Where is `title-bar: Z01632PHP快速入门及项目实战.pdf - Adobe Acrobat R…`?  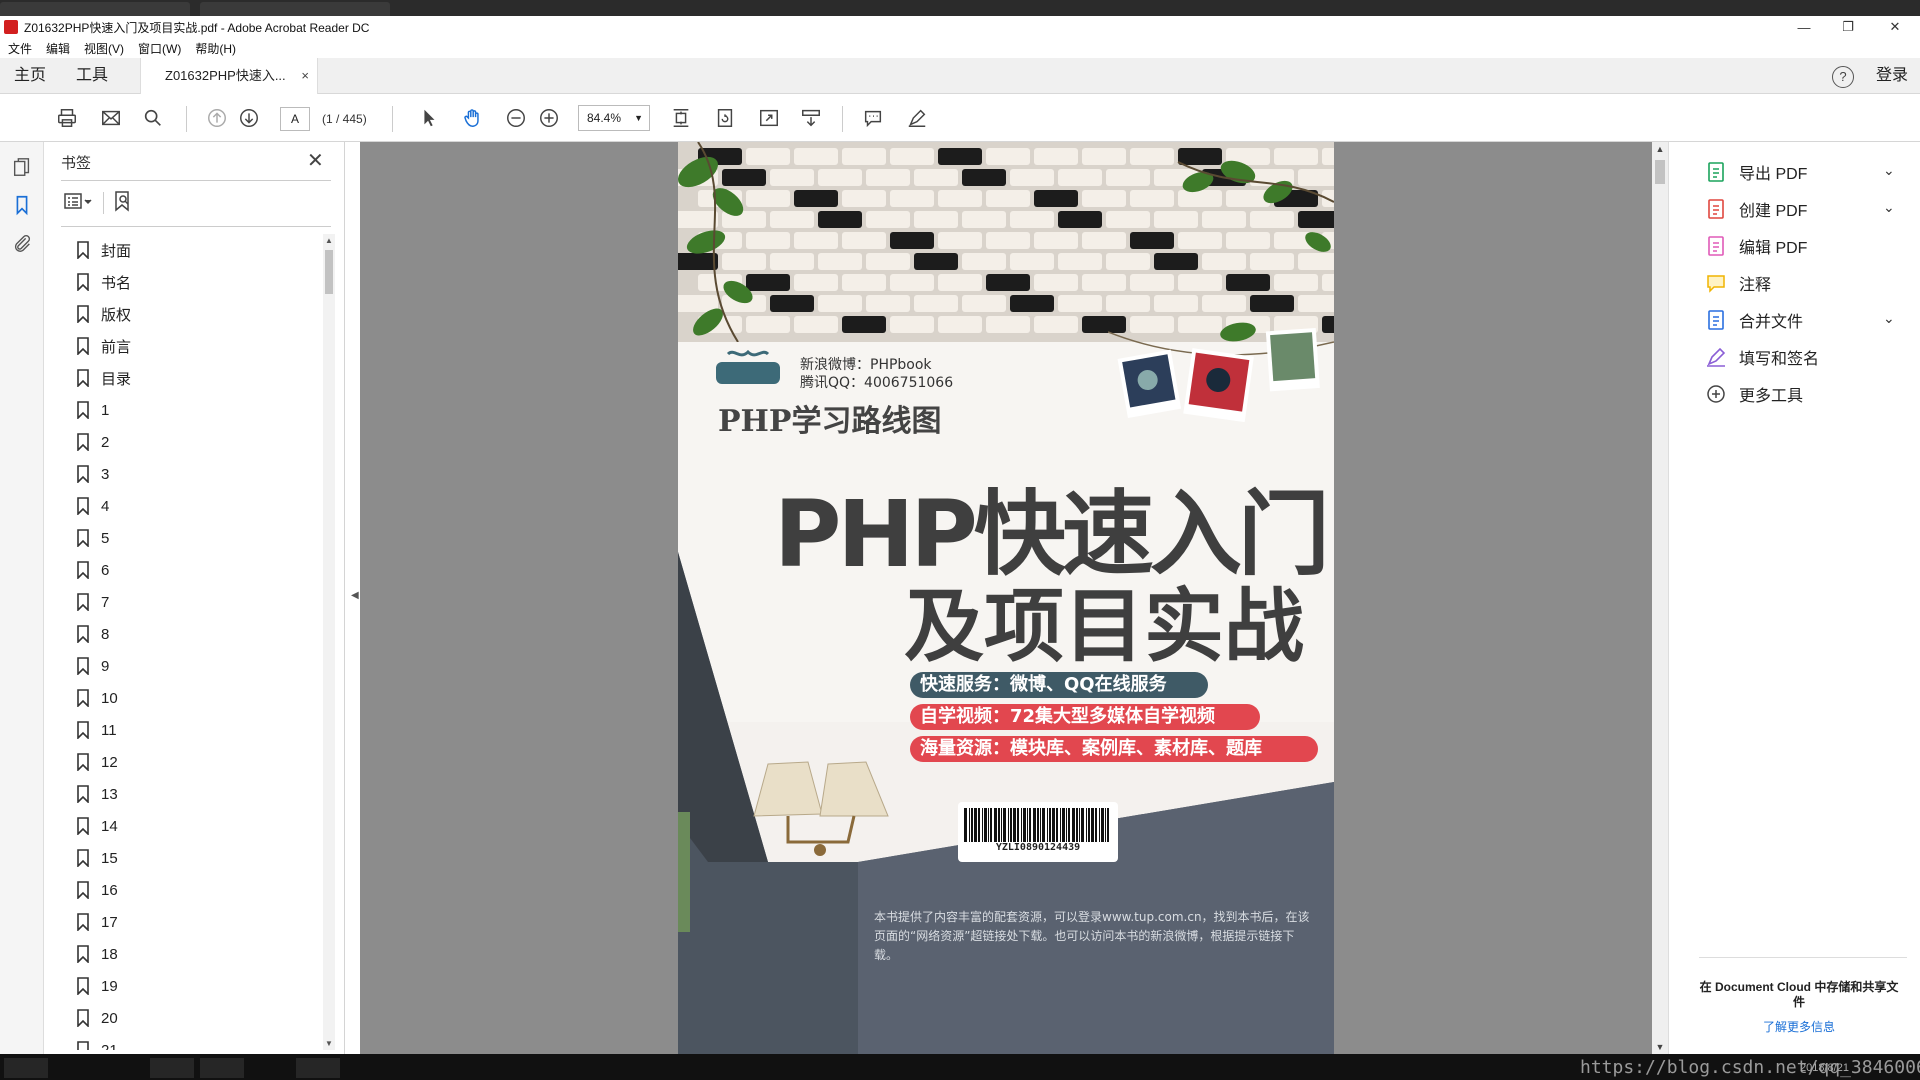 title-bar: Z01632PHP快速入门及项目实战.pdf - Adobe Acrobat R… is located at coordinates (960, 27).